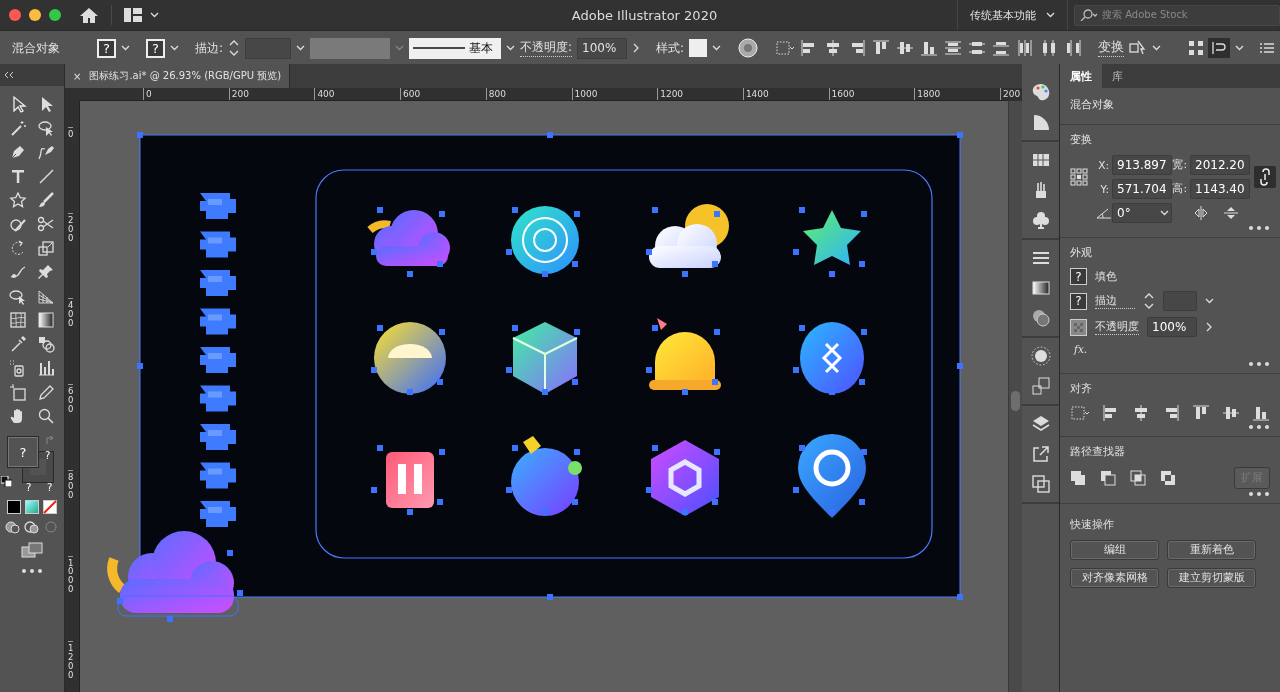 The height and width of the screenshot is (692, 1280). I want to click on stroke-label: 描边:, so click(209, 48).